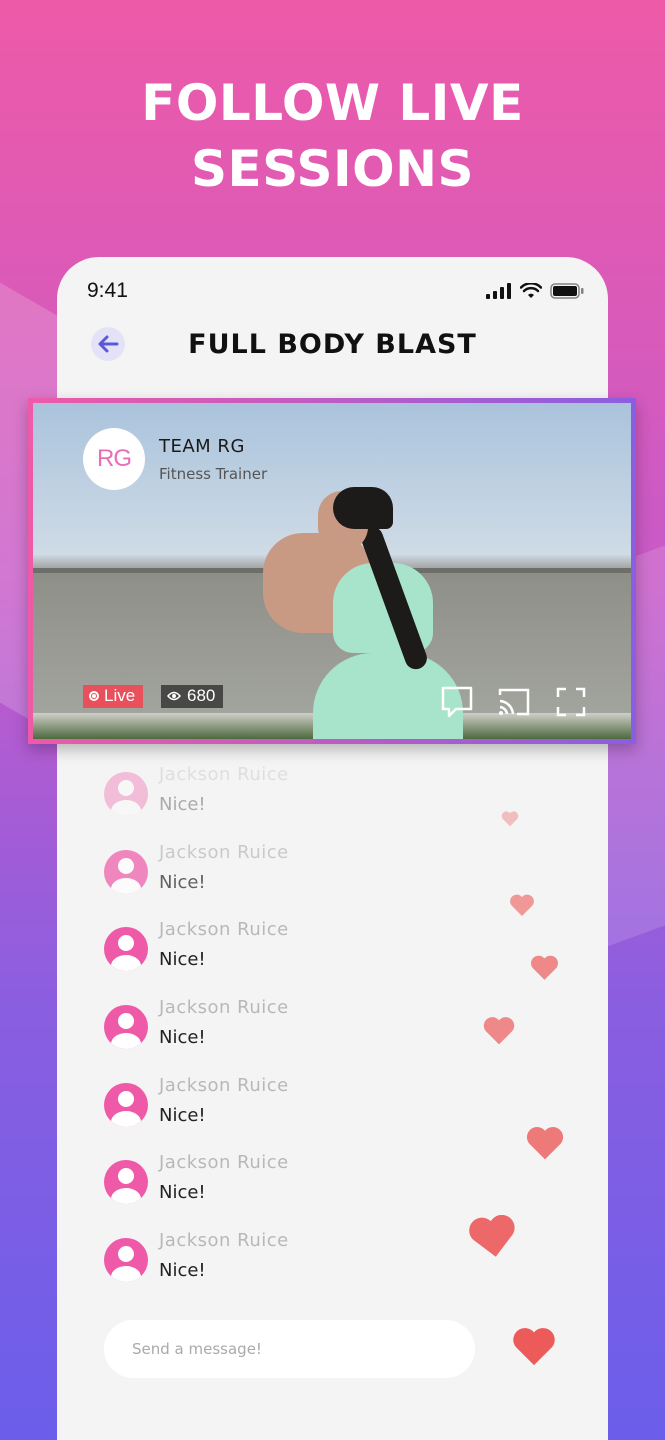  Describe the element at coordinates (363, 508) in the screenshot. I see `video-person-hair` at that location.